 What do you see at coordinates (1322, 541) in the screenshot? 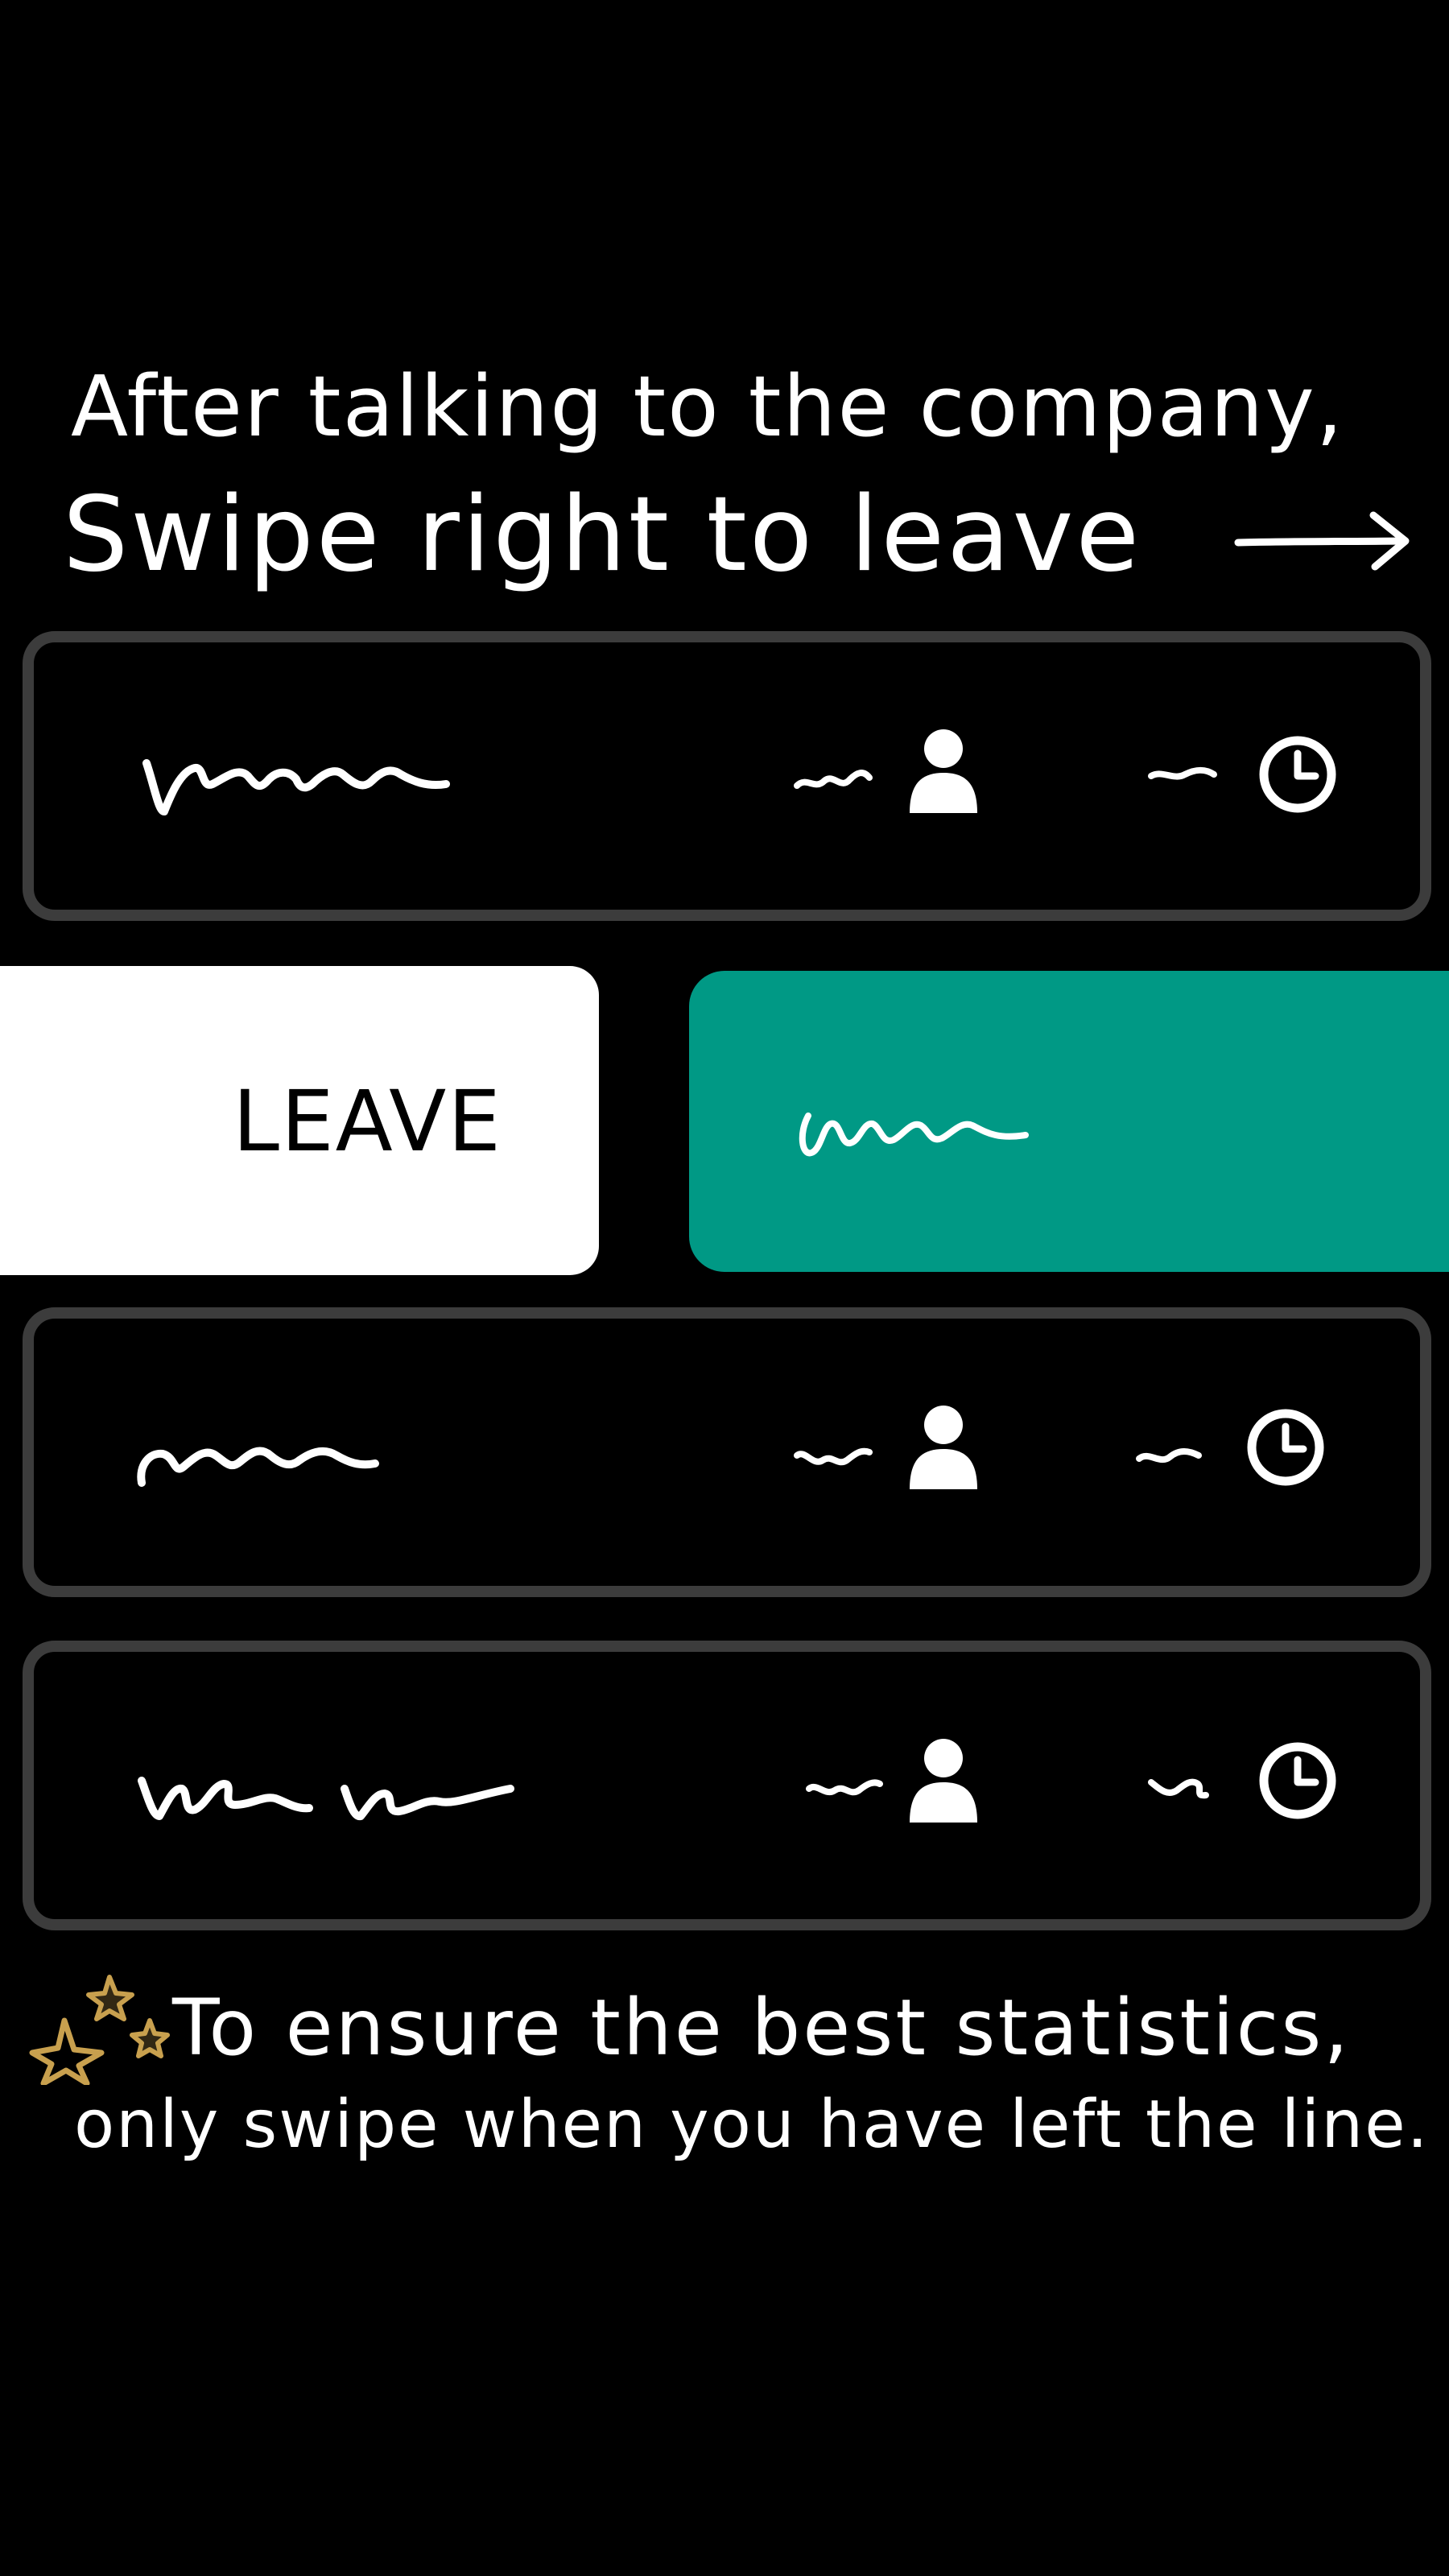
I see `arrow-right-icon` at bounding box center [1322, 541].